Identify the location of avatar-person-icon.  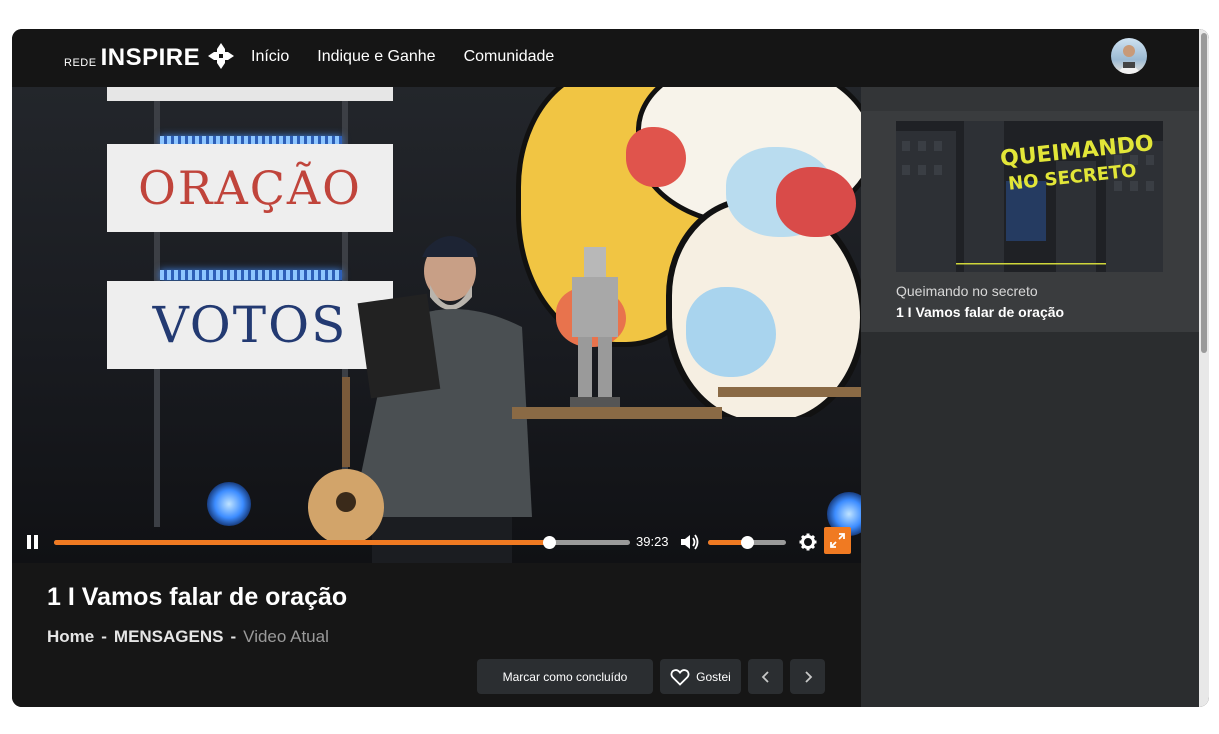
(1129, 59).